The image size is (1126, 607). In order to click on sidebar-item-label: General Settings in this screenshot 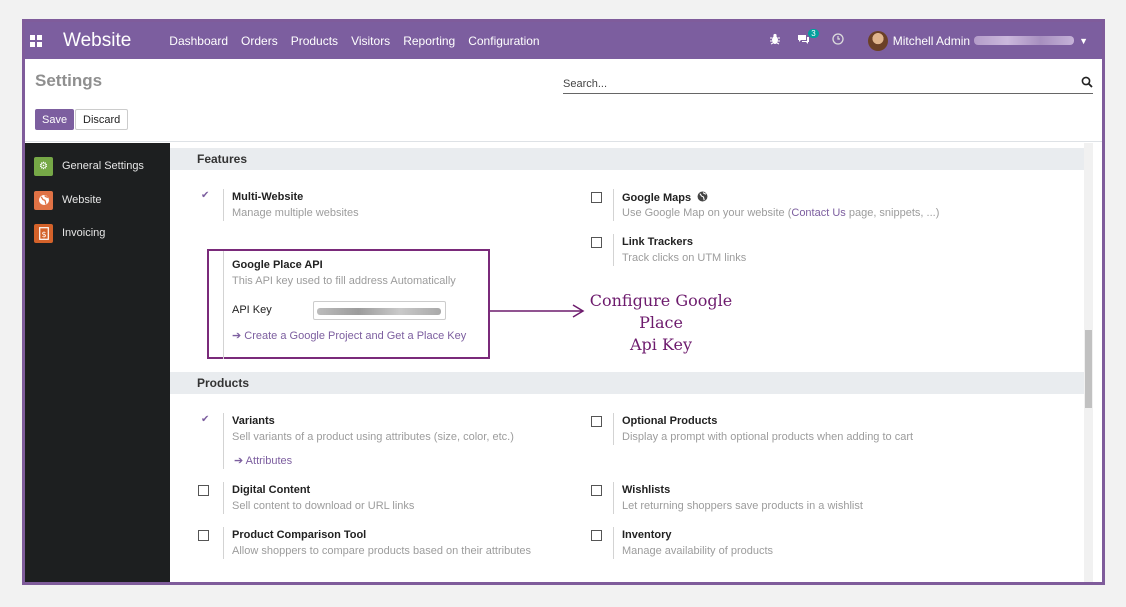, I will do `click(103, 166)`.